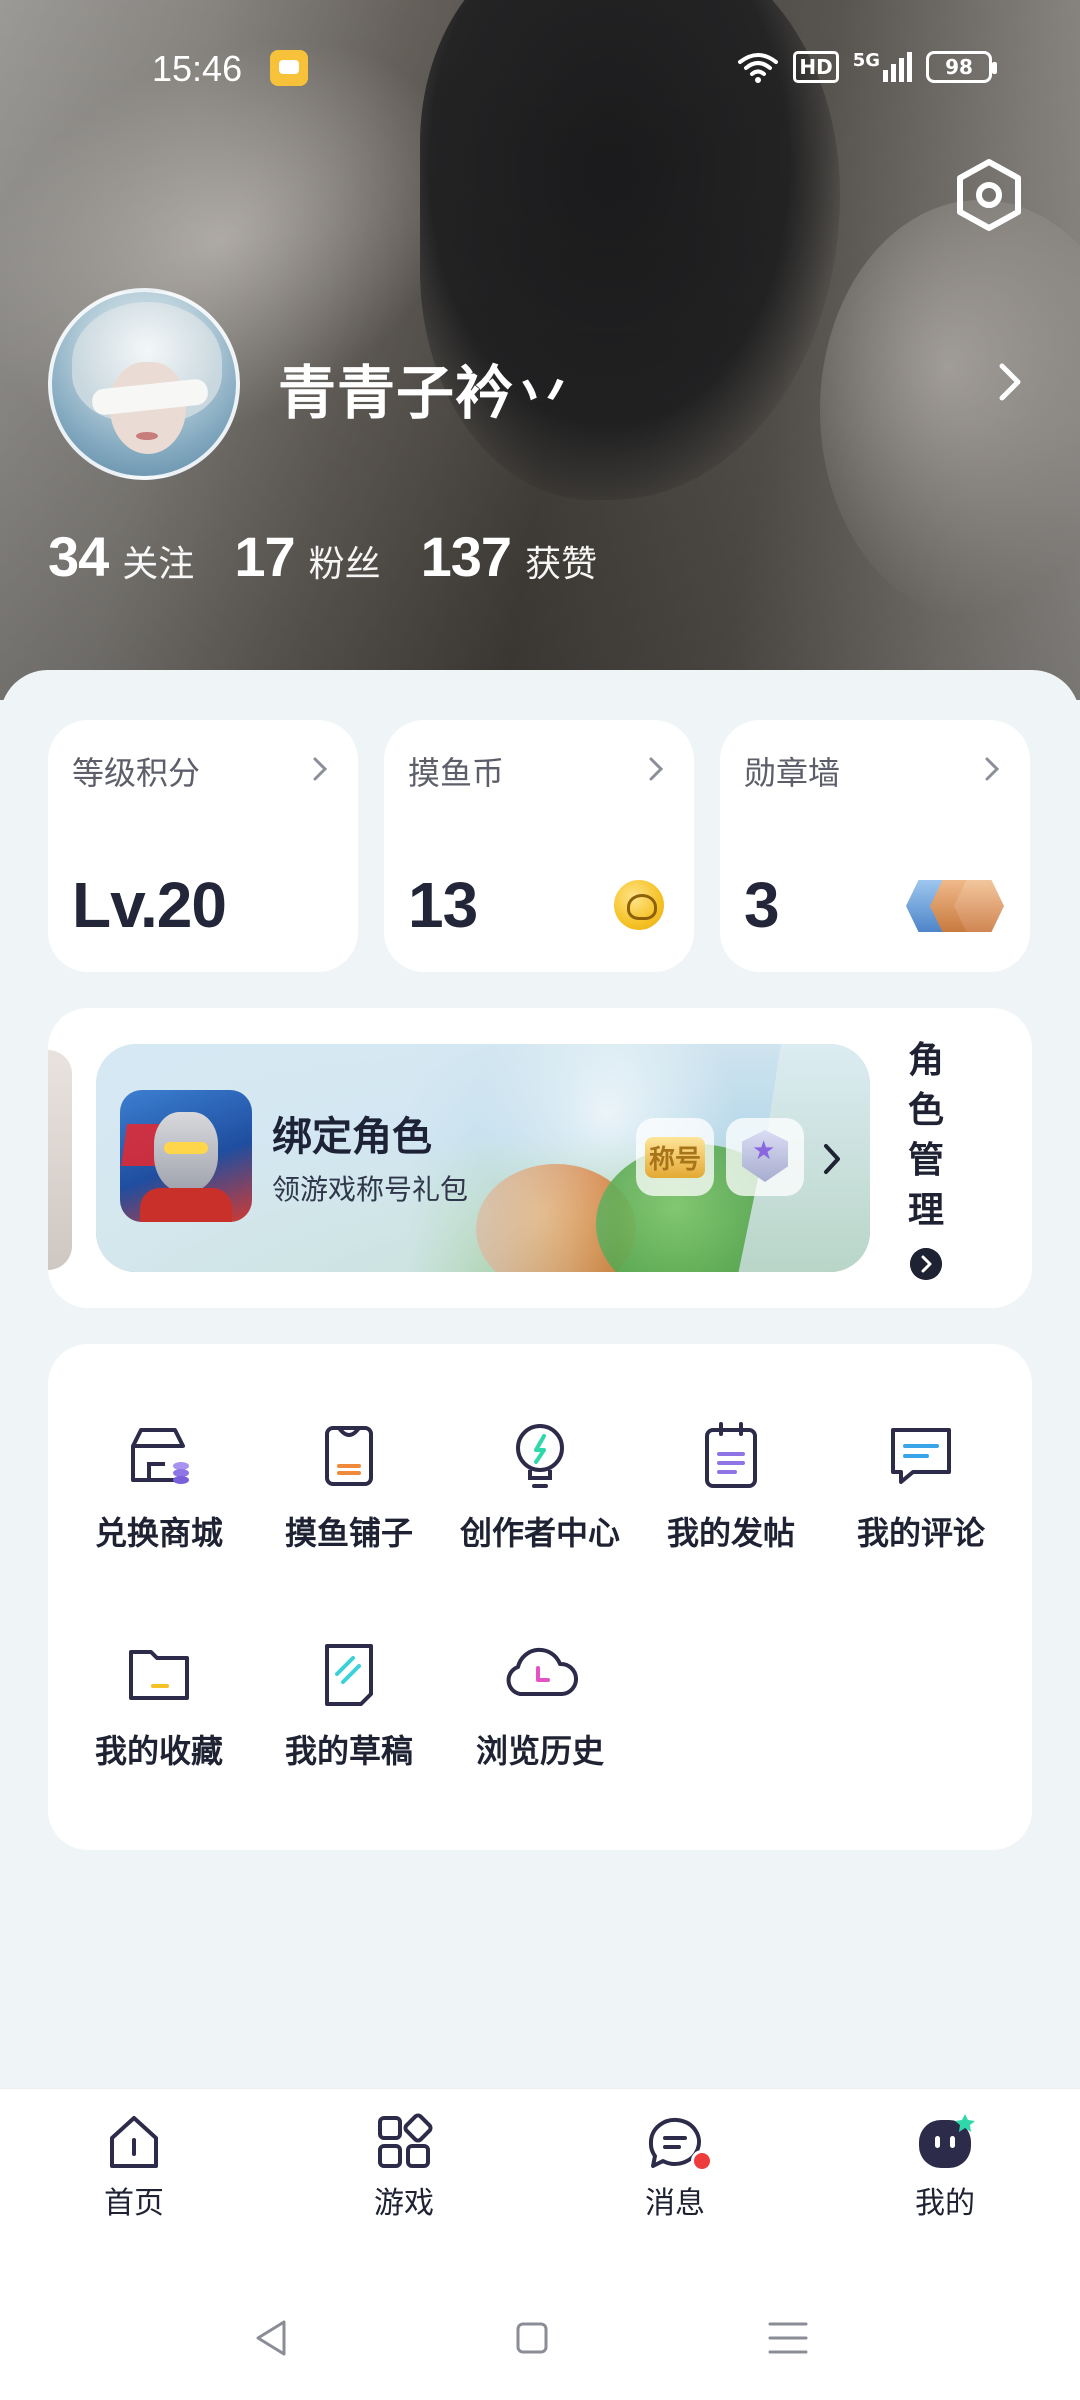 The image size is (1080, 2400). Describe the element at coordinates (349, 1675) in the screenshot. I see `draft-icon` at that location.